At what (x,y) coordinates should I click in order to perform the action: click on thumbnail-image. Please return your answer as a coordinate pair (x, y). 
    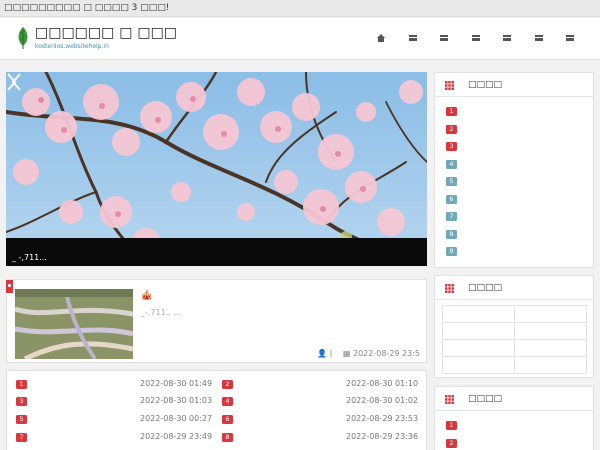
    Looking at the image, I should click on (74, 324).